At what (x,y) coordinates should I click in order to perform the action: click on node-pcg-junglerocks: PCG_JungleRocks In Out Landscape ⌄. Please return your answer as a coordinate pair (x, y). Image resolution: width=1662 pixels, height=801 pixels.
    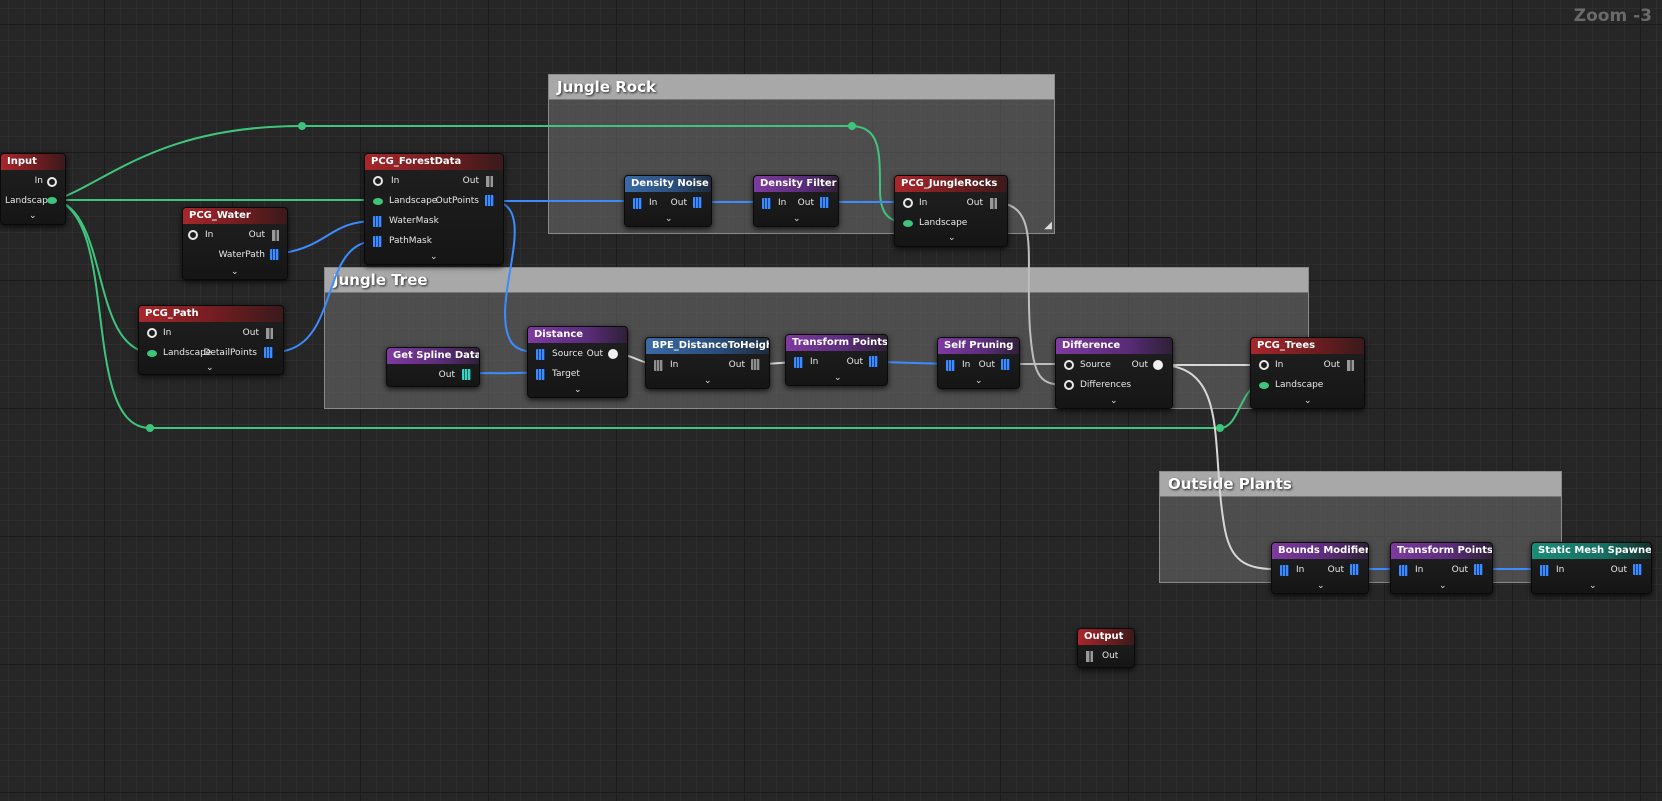
    Looking at the image, I should click on (951, 211).